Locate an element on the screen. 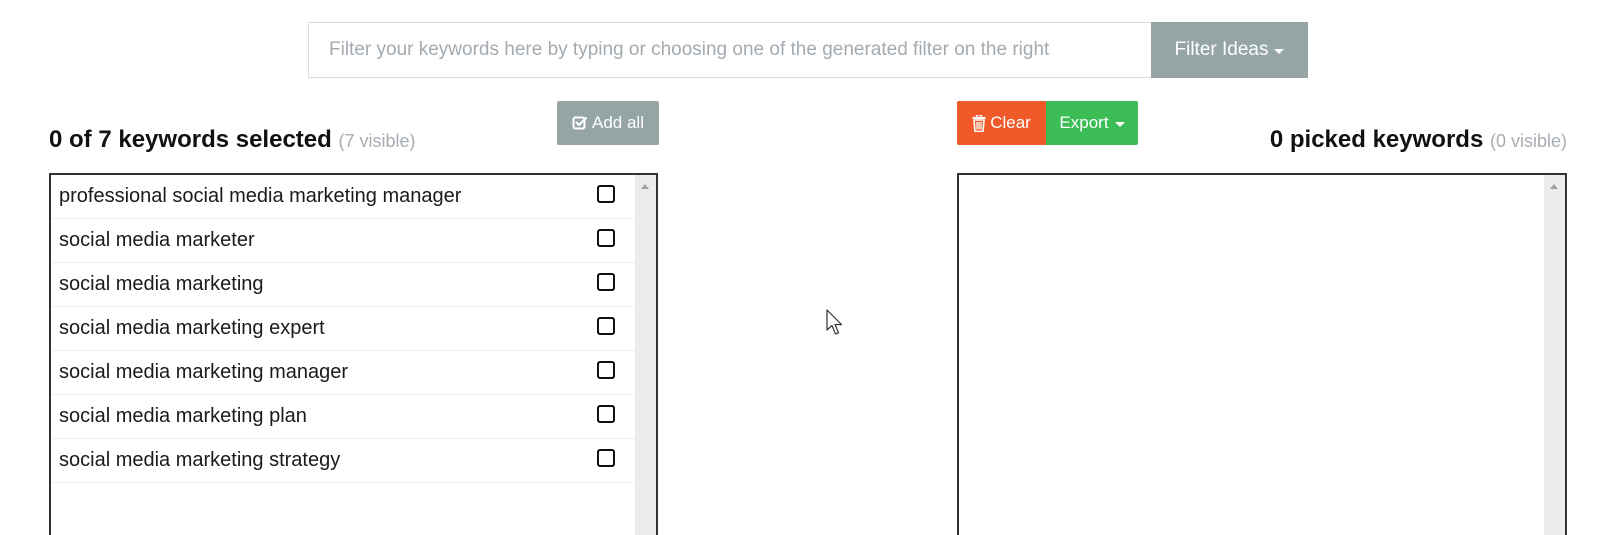  add-all-button: Add all is located at coordinates (608, 123).